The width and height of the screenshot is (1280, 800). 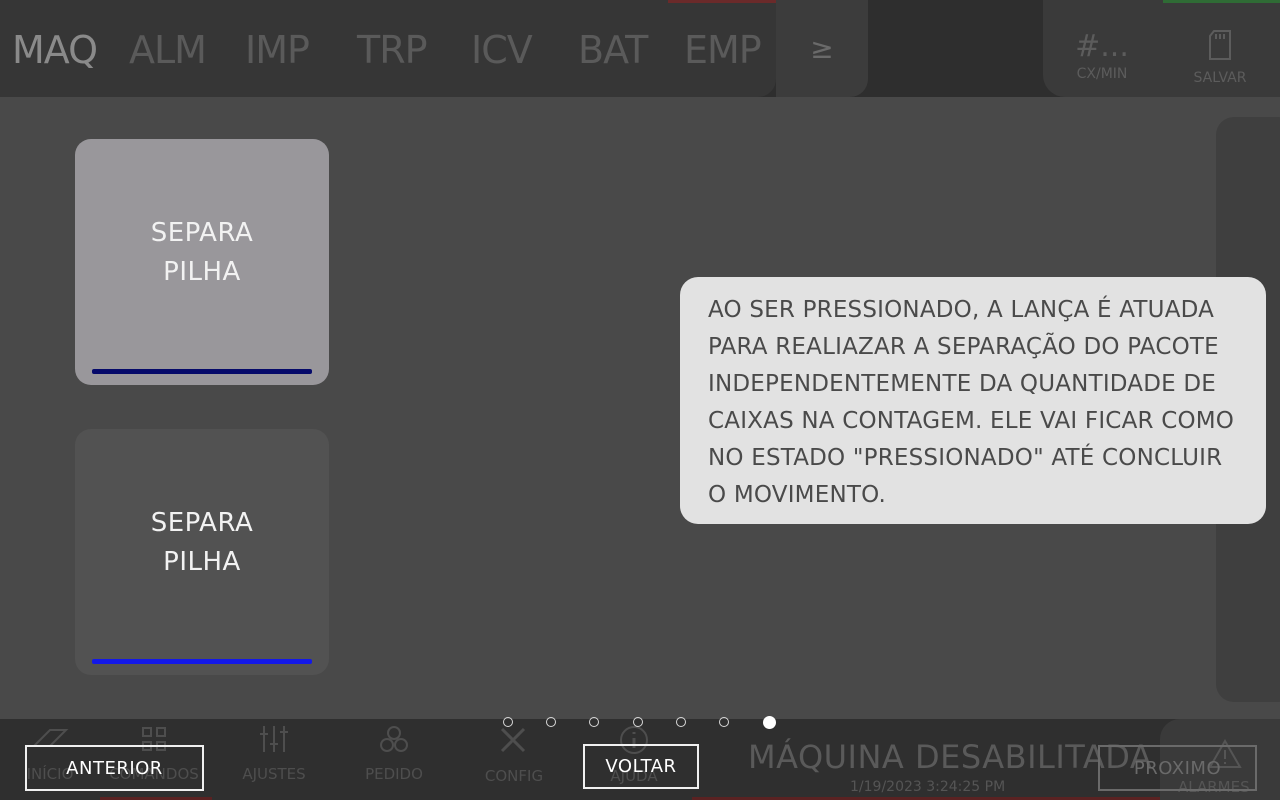 What do you see at coordinates (202, 371) in the screenshot?
I see `pressed-indicator-bar` at bounding box center [202, 371].